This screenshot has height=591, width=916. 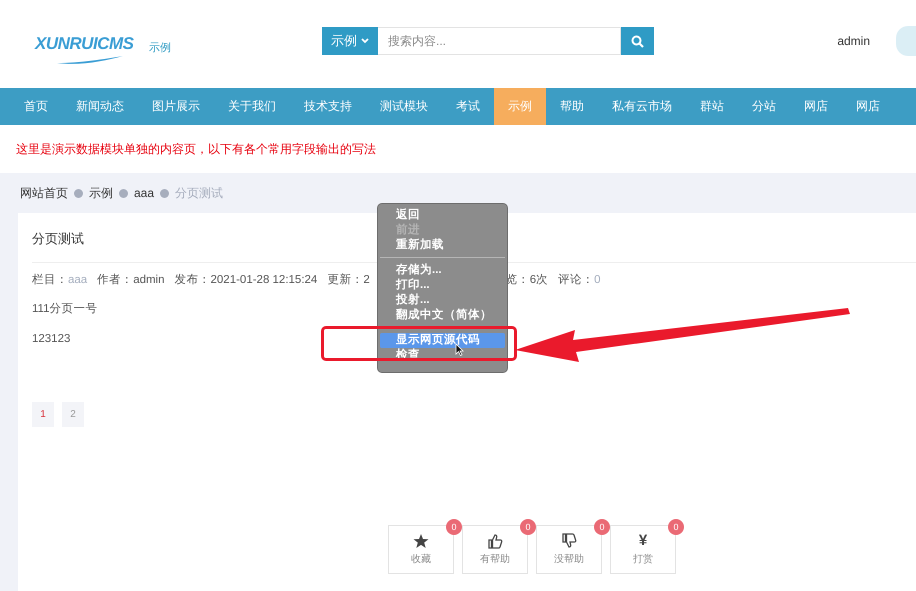 I want to click on page-button: 2, so click(x=73, y=414).